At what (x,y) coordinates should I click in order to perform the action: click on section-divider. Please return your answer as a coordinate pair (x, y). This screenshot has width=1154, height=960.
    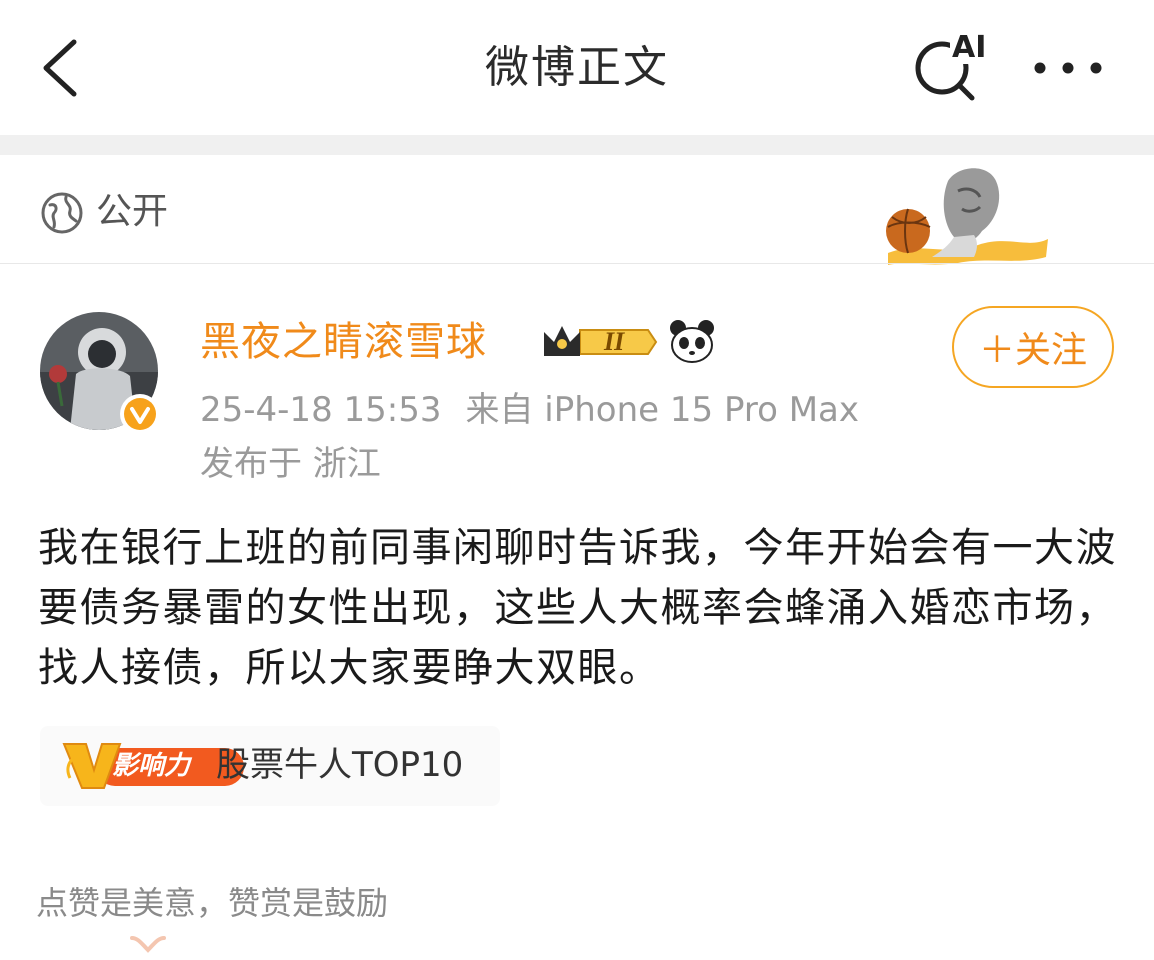
    Looking at the image, I should click on (577, 145).